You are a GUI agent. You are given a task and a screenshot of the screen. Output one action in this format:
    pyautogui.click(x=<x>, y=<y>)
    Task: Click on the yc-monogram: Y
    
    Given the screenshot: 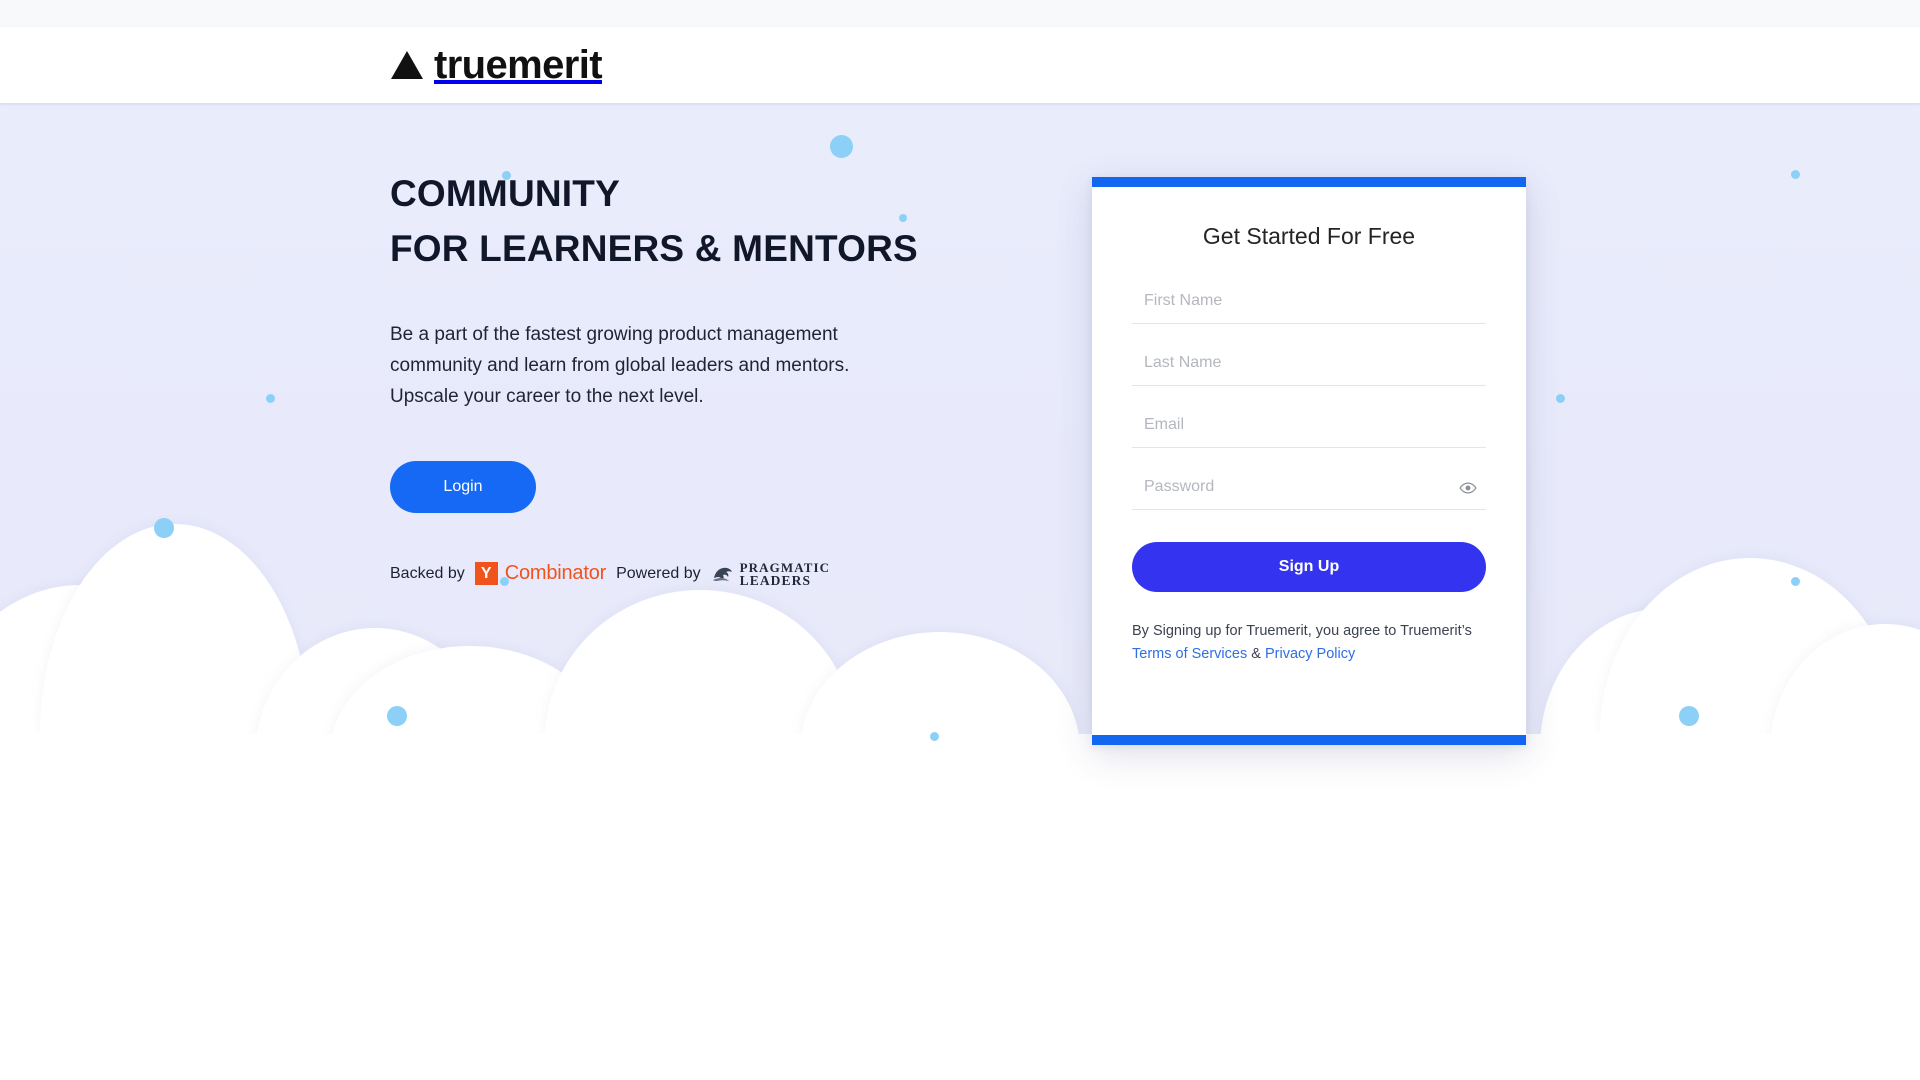 What is the action you would take?
    pyautogui.click(x=486, y=574)
    